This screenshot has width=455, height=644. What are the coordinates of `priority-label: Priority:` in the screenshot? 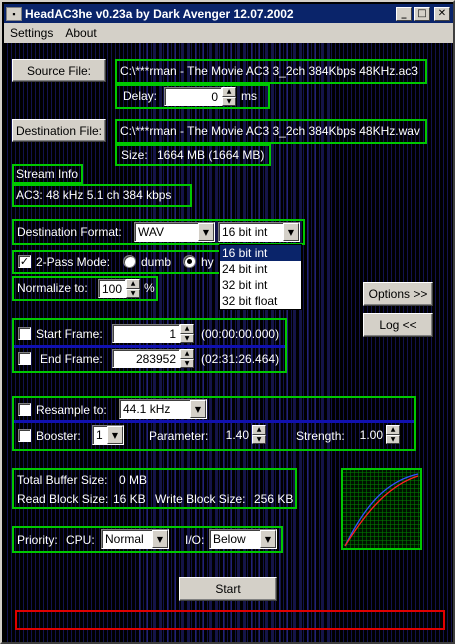 It's located at (37, 540).